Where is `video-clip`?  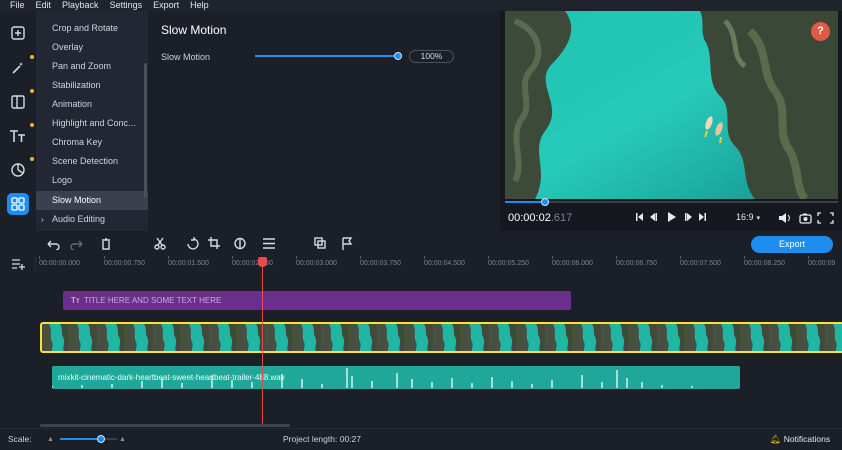
video-clip is located at coordinates (441, 337).